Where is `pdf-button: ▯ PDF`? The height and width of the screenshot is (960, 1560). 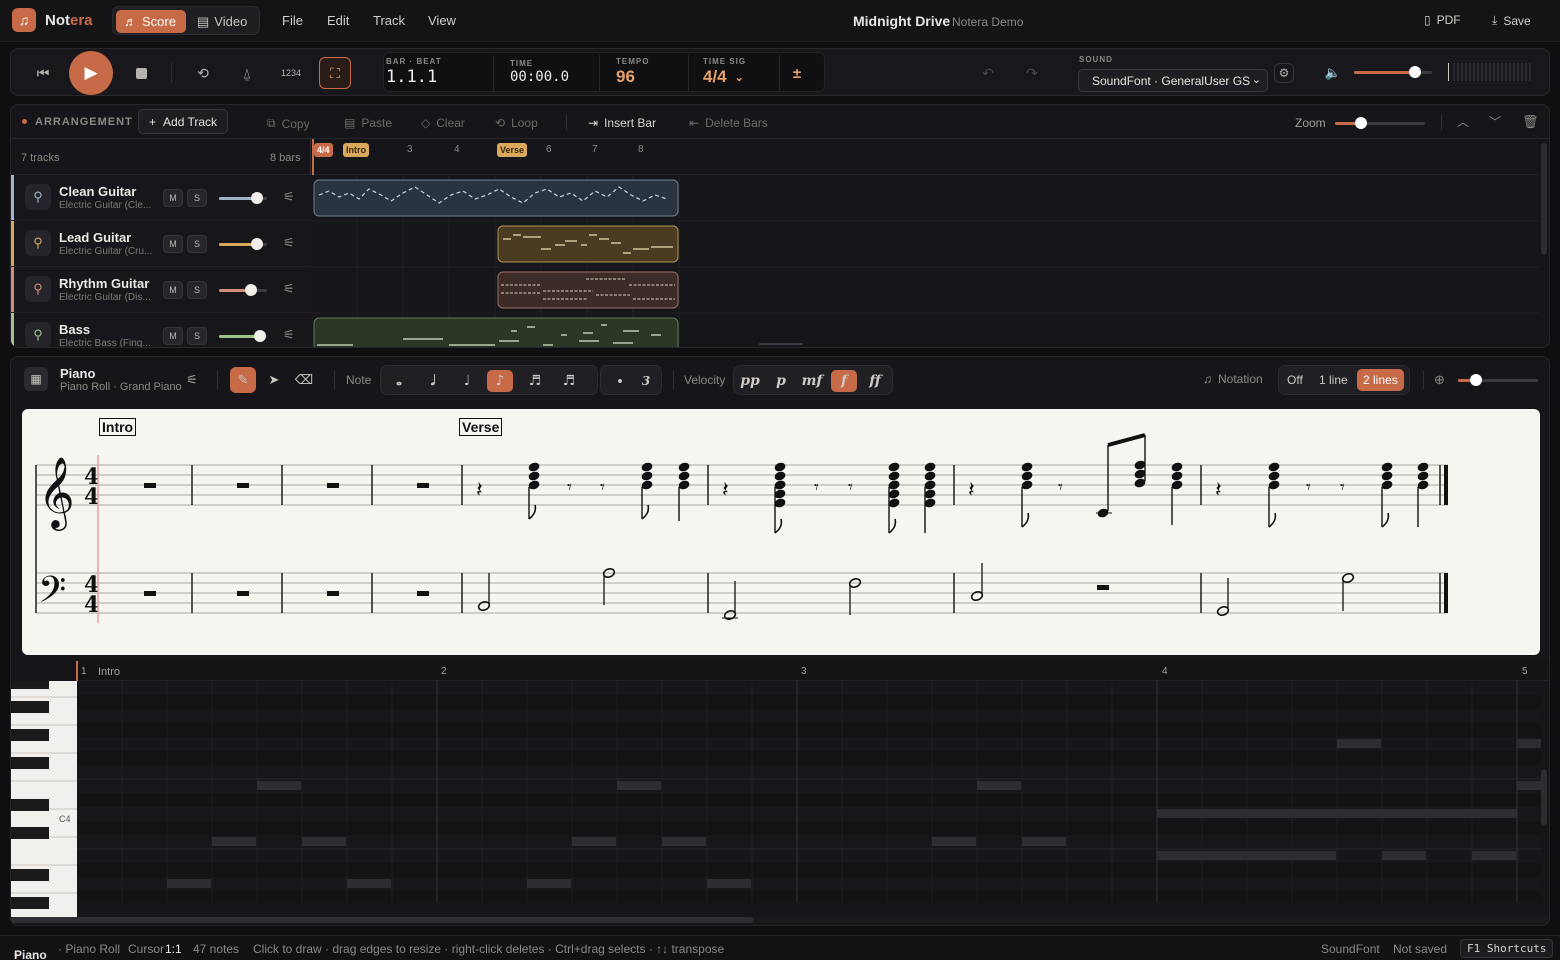
pdf-button: ▯ PDF is located at coordinates (1442, 20).